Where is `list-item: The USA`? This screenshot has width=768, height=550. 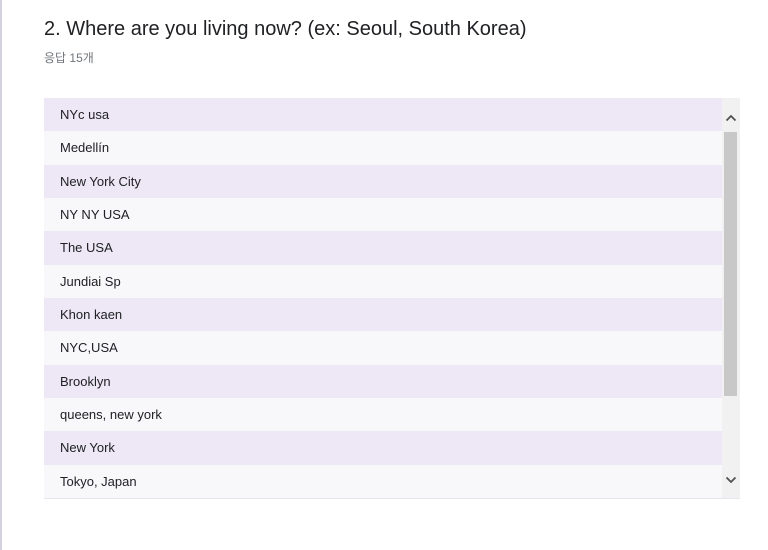
list-item: The USA is located at coordinates (383, 248).